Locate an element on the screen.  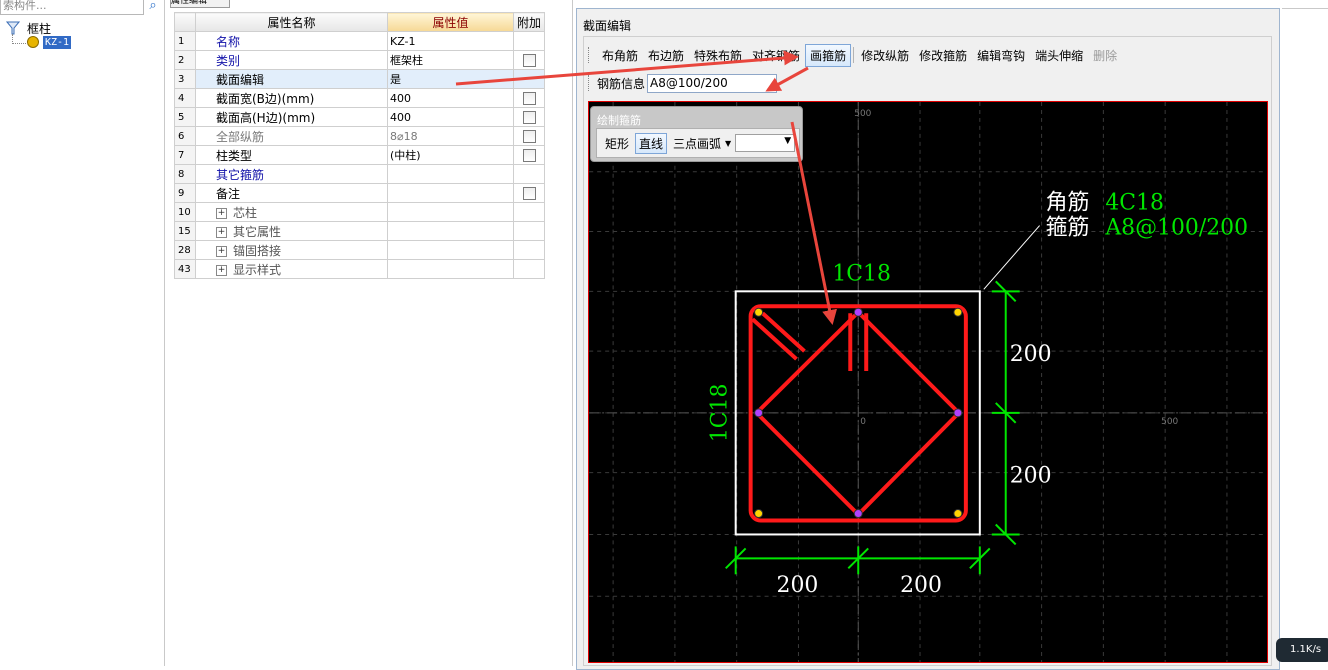
stirrup-value: A8@100/200 is located at coordinates (1176, 228).